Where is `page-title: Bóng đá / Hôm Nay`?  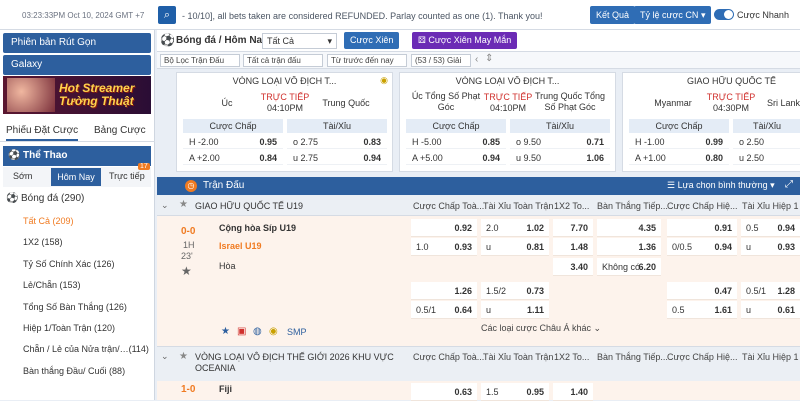
page-title: Bóng đá / Hôm Nay is located at coordinates (222, 40).